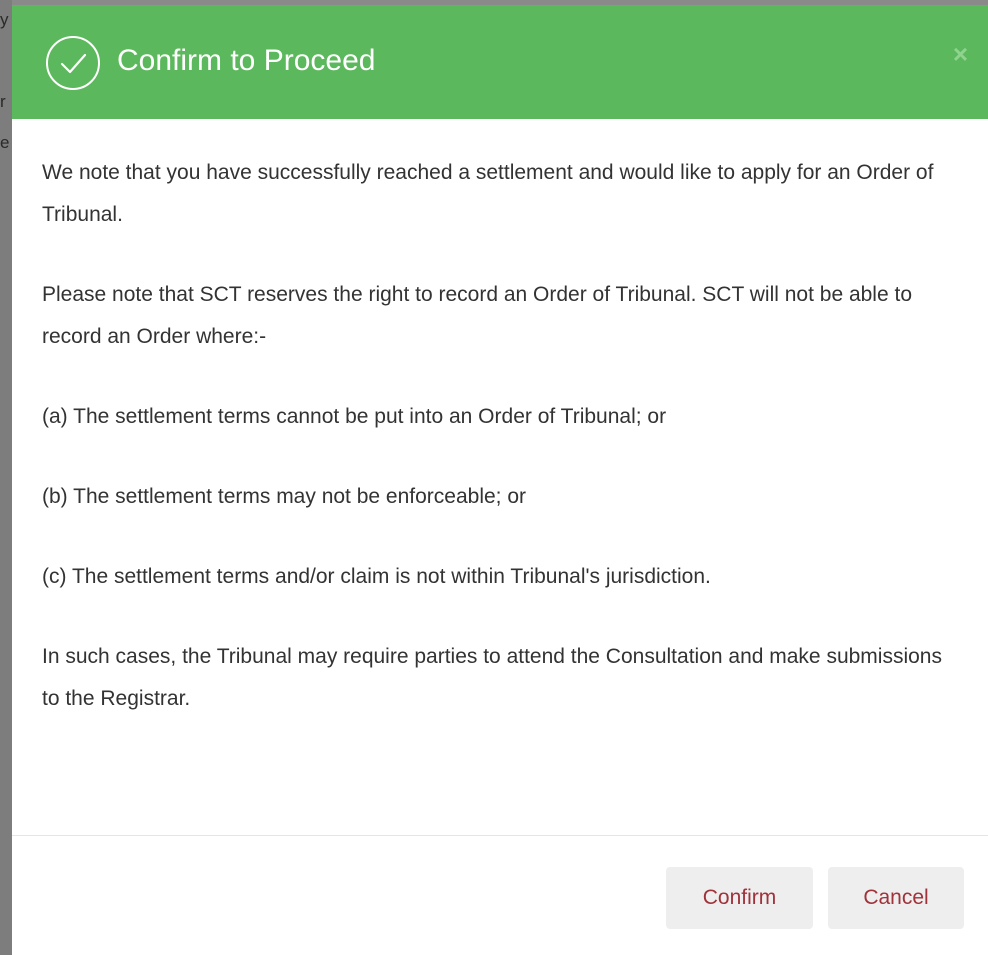 This screenshot has width=988, height=955. Describe the element at coordinates (73, 63) in the screenshot. I see `check-circle-icon` at that location.